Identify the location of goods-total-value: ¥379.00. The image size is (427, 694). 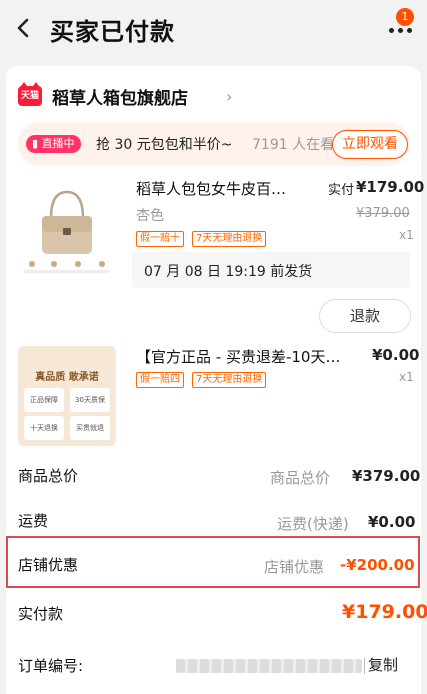
(386, 476).